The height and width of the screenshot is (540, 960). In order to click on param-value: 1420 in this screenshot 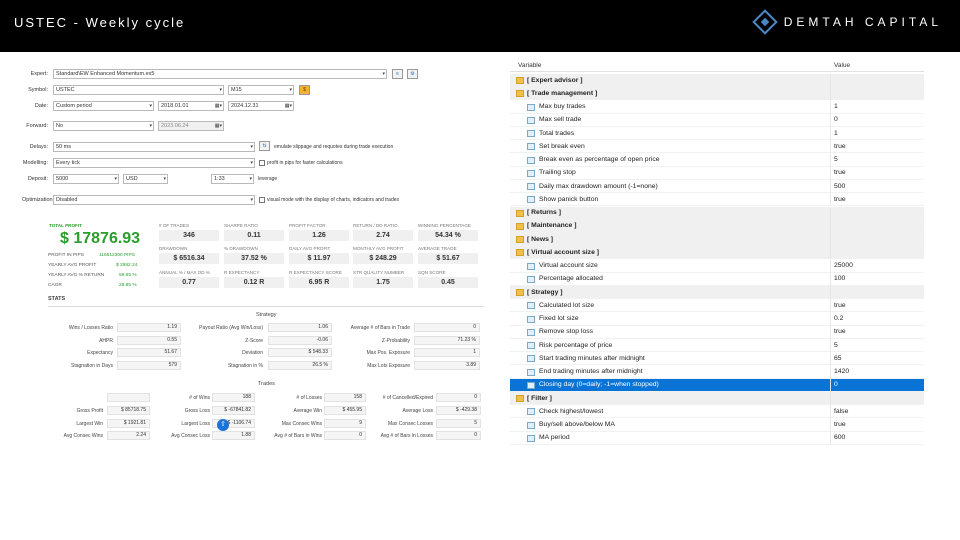, I will do `click(841, 371)`.